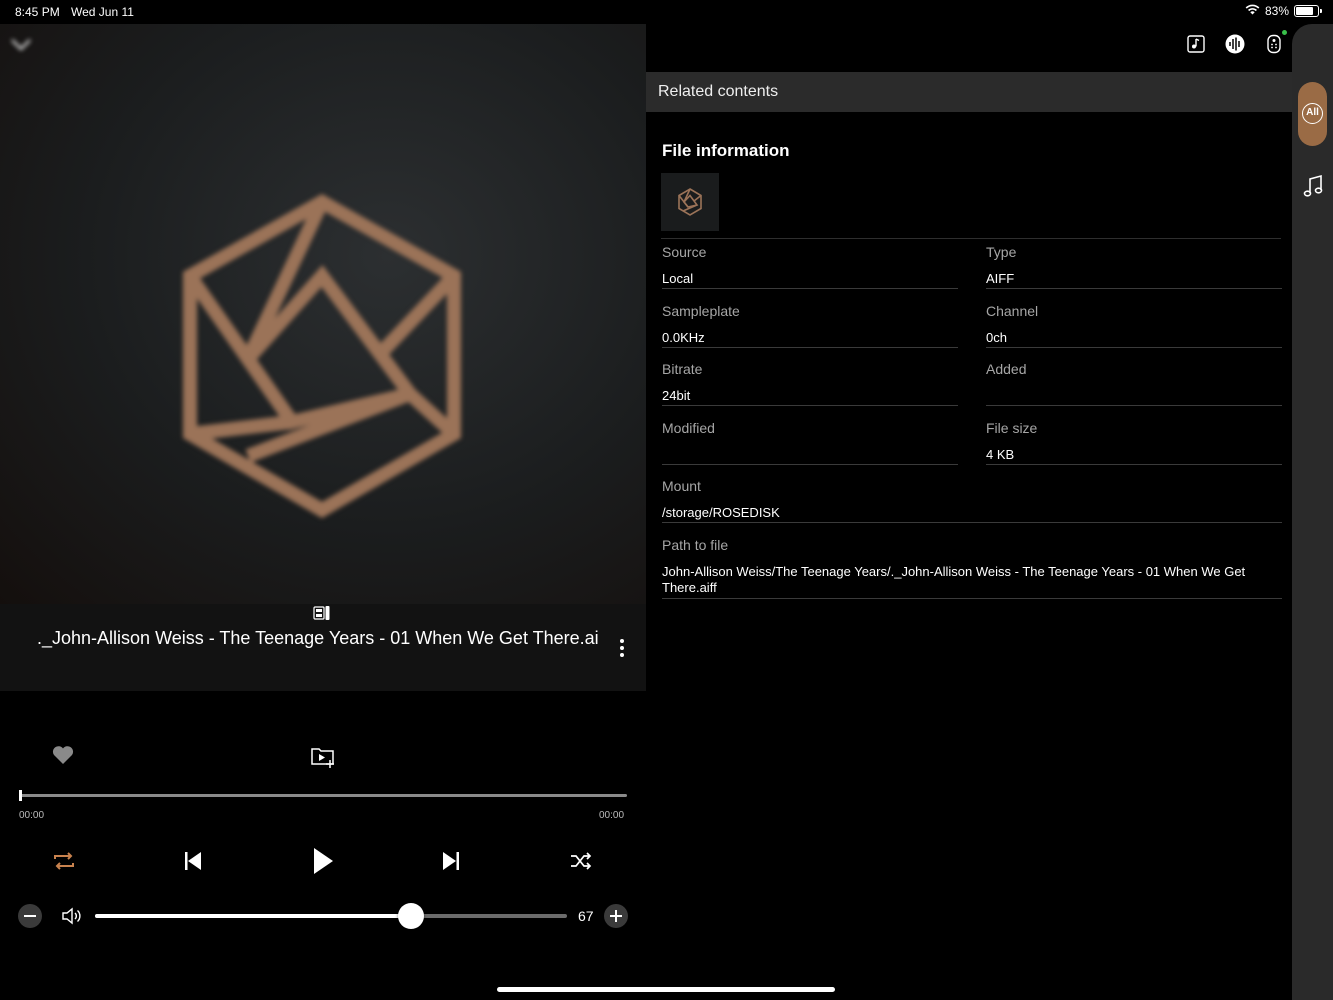  What do you see at coordinates (682, 369) in the screenshot?
I see `field-label: Bitrate` at bounding box center [682, 369].